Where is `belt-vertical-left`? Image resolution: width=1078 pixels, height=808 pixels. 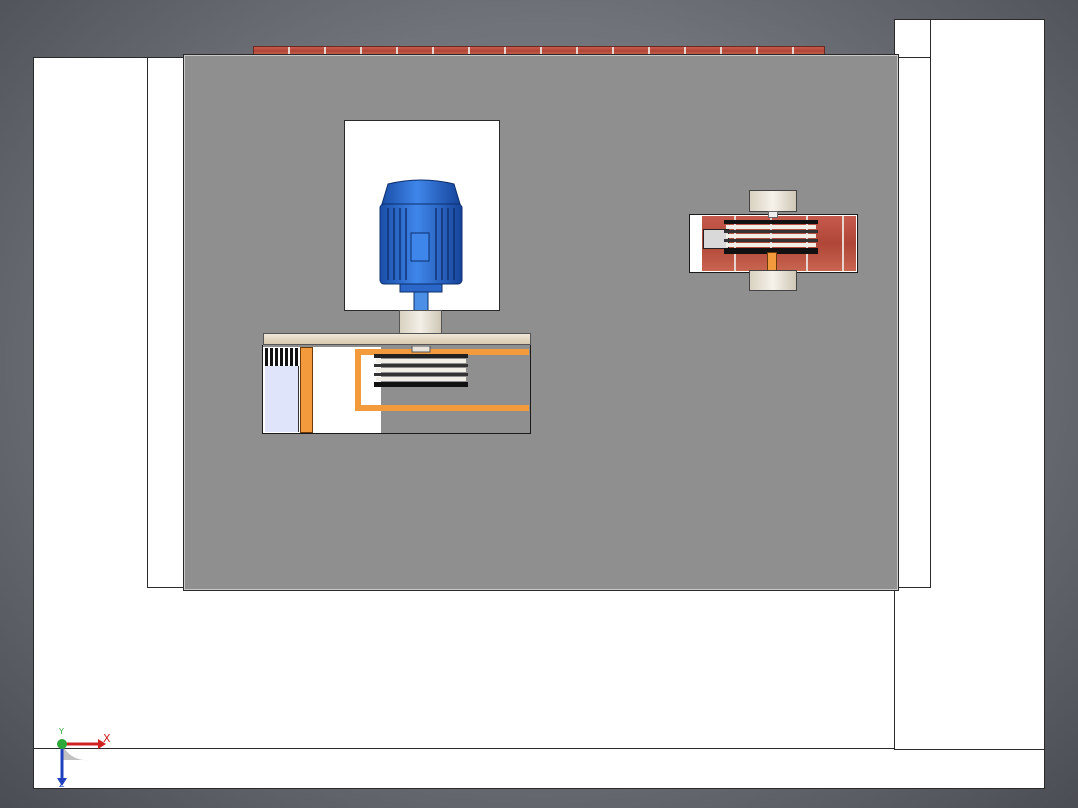 belt-vertical-left is located at coordinates (306, 390).